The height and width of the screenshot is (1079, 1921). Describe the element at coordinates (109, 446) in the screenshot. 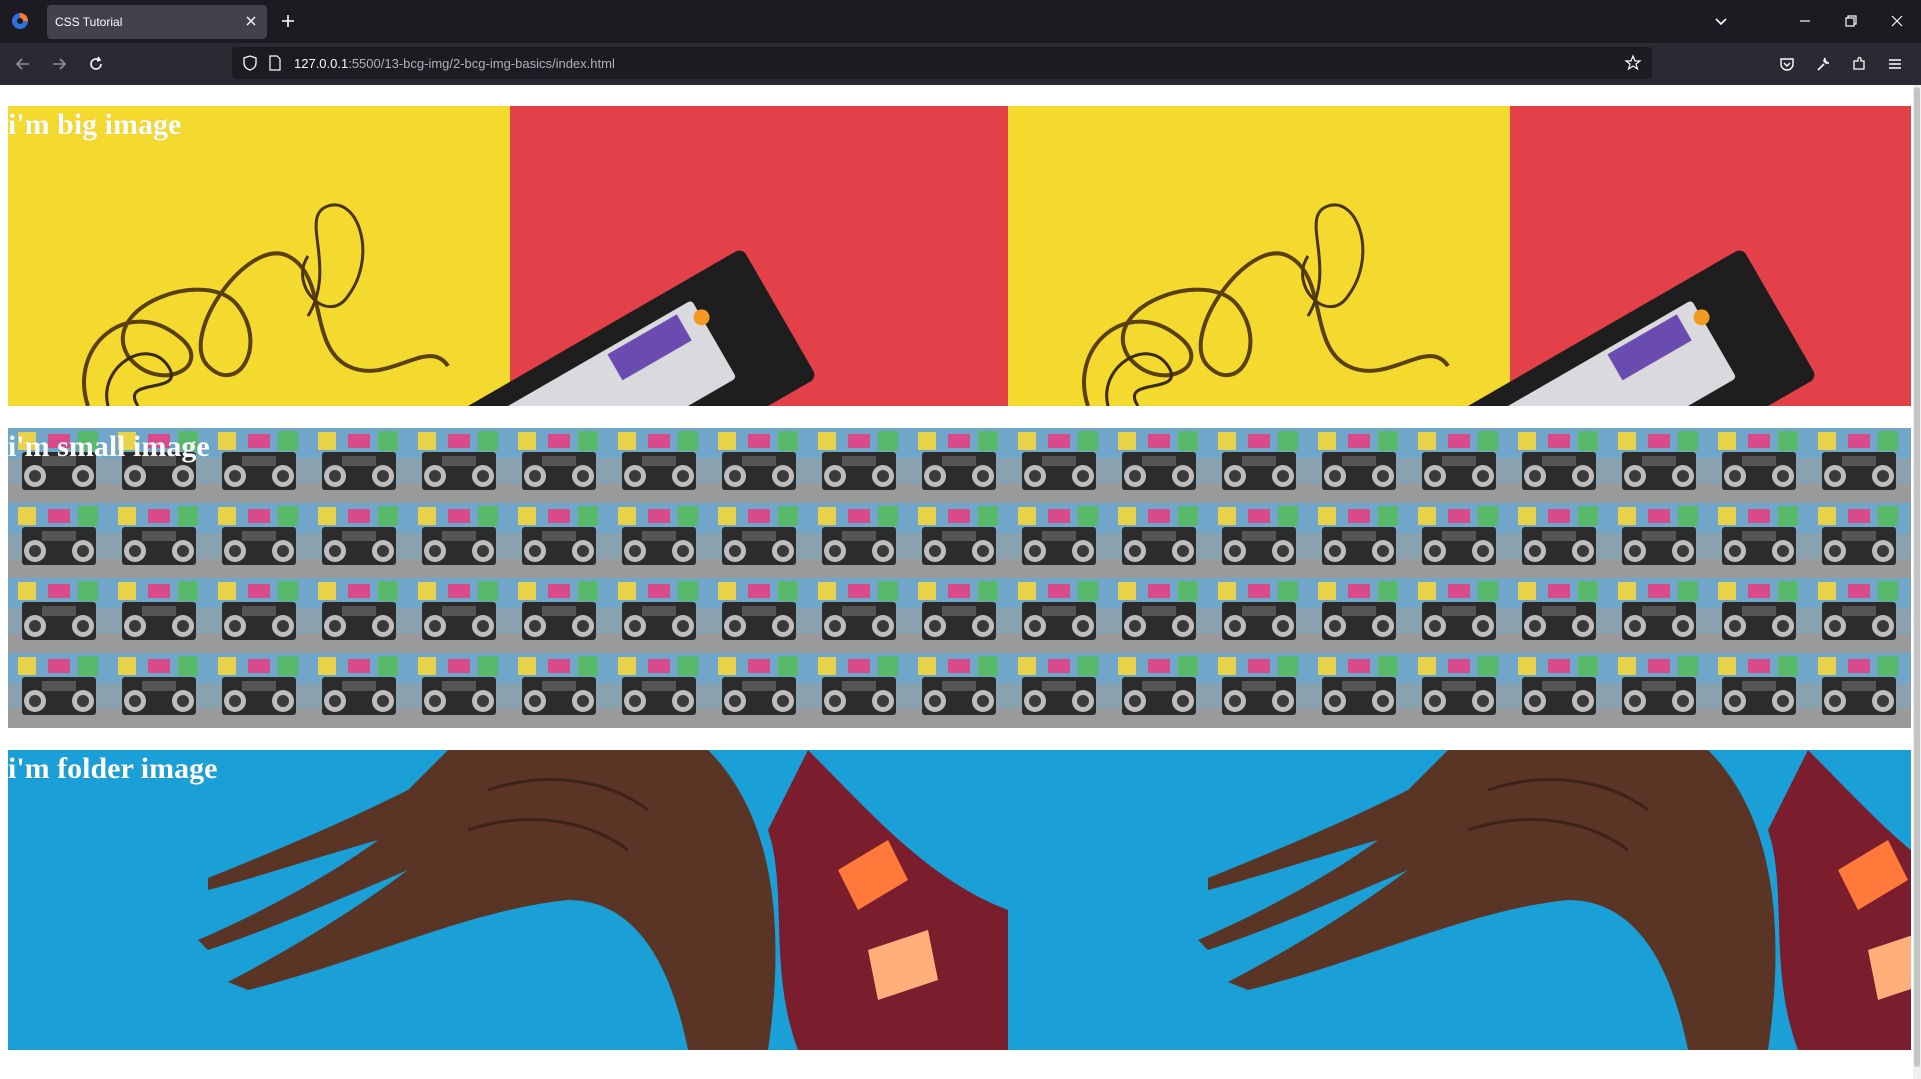

I see `small-image-heading: i'm small image` at that location.